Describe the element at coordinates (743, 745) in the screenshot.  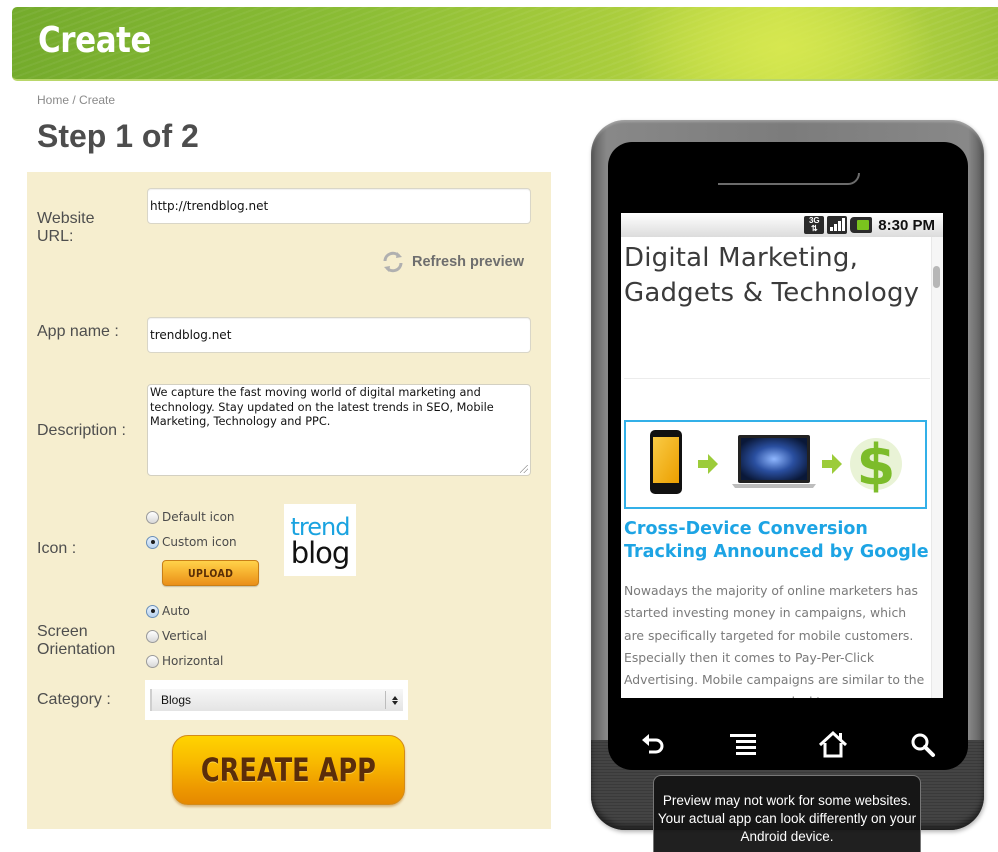
I see `menu-icon` at that location.